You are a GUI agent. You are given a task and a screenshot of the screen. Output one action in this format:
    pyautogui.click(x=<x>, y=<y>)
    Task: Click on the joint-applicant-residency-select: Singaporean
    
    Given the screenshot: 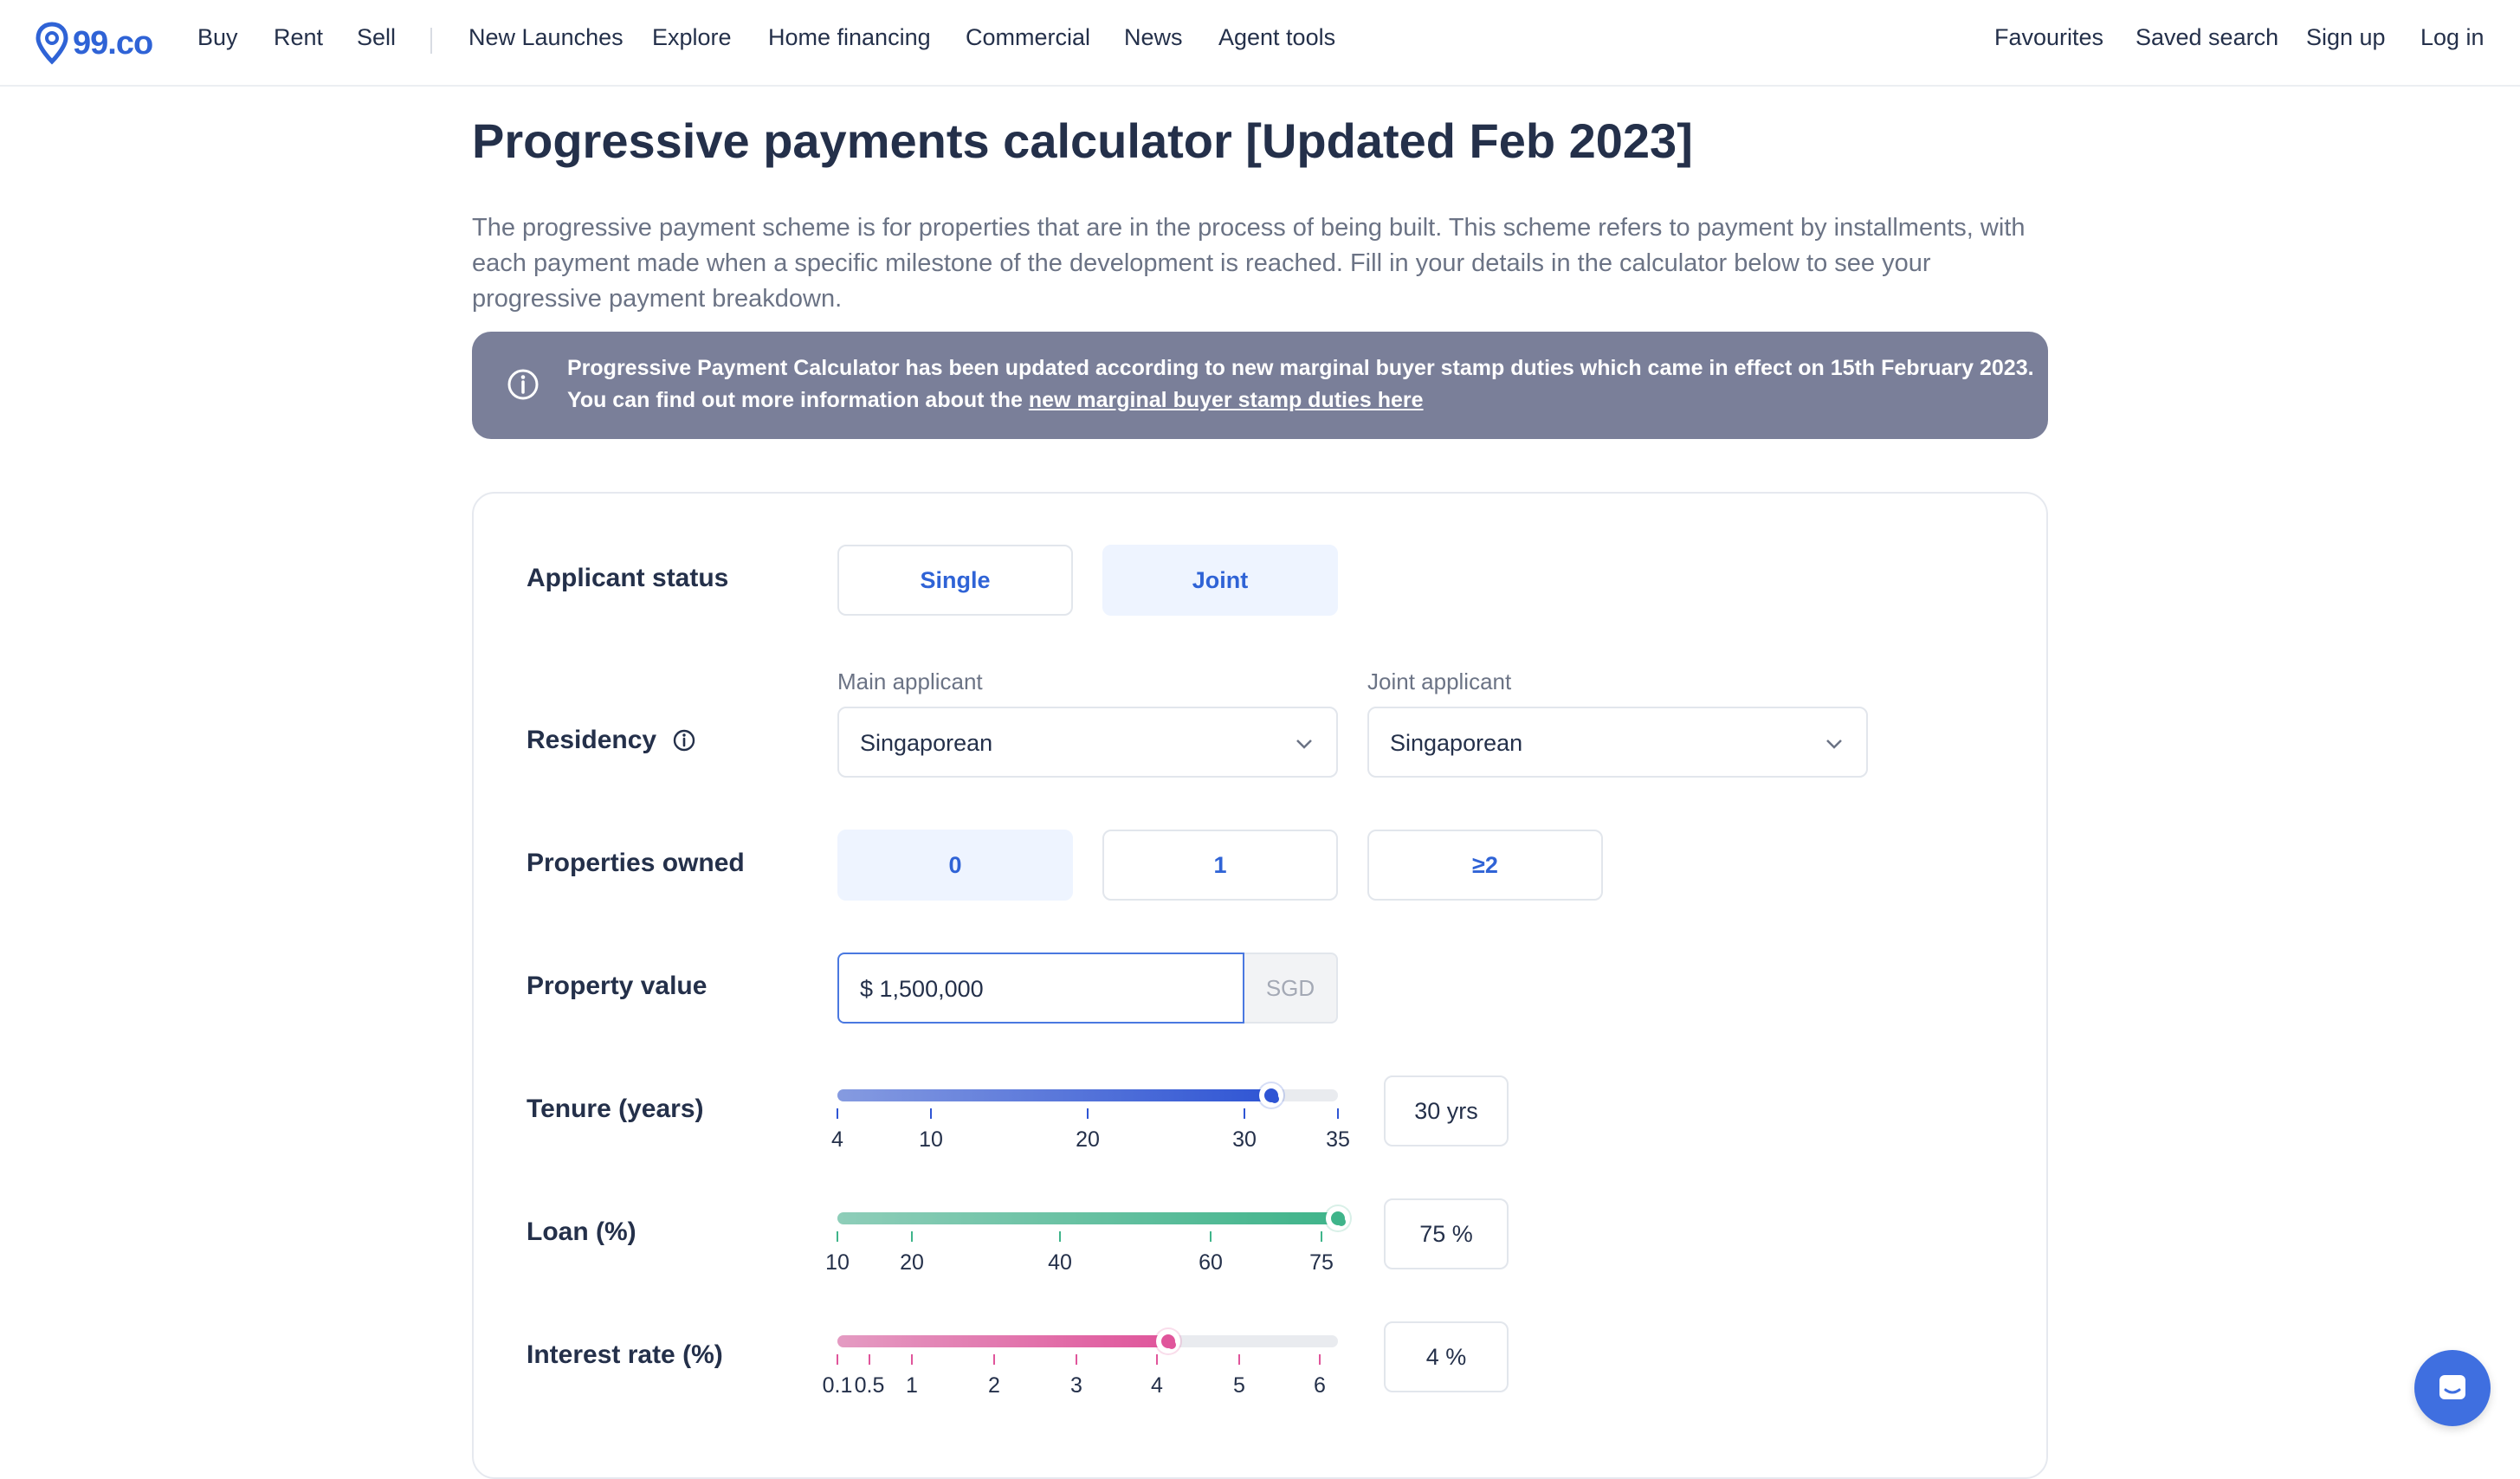 What is the action you would take?
    pyautogui.click(x=1617, y=742)
    